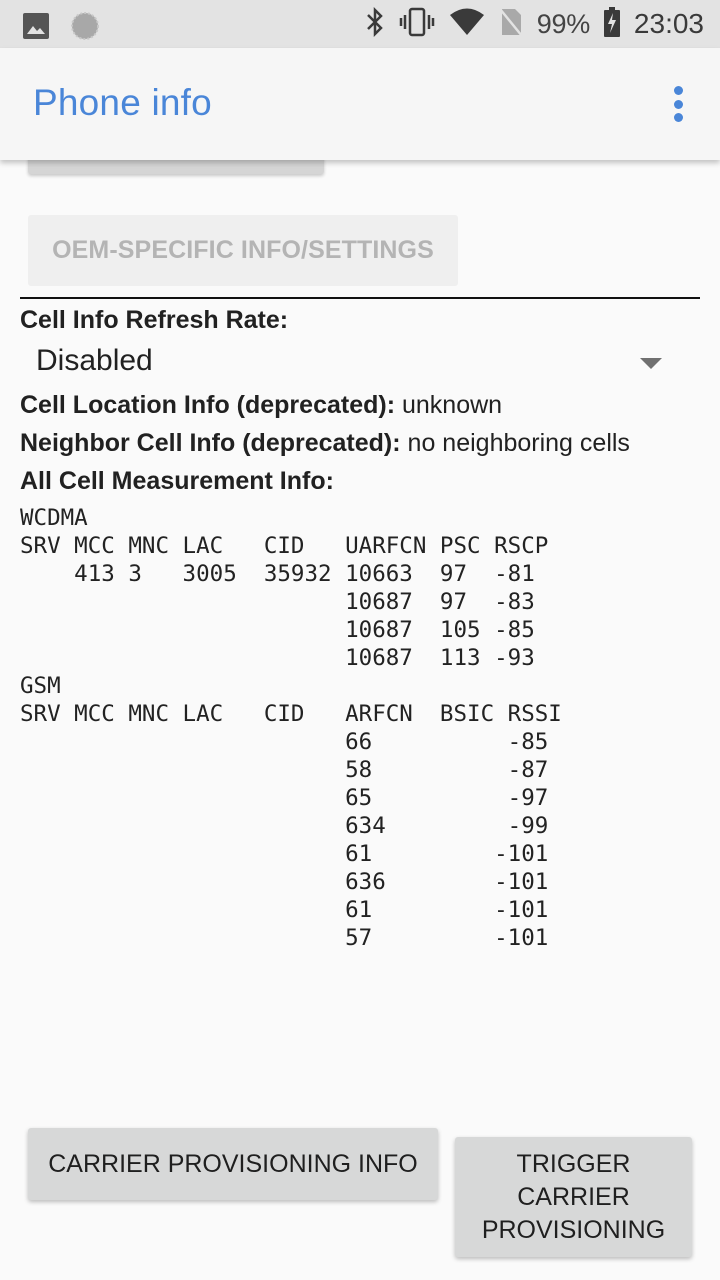 This screenshot has width=720, height=1280. I want to click on vibrate-icon, so click(417, 24).